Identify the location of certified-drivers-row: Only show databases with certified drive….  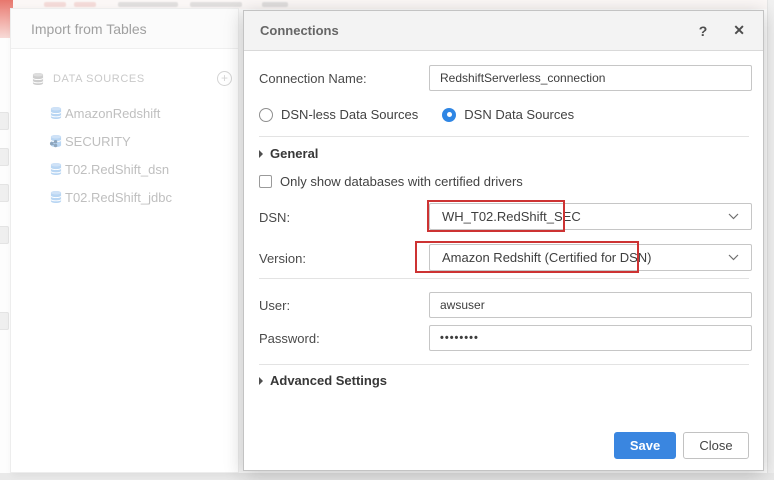
(391, 181).